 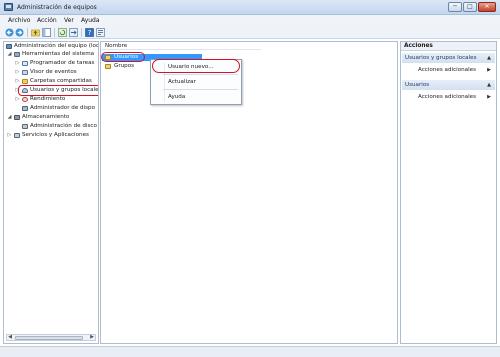 I want to click on section-title: Usuarios, so click(x=417, y=85).